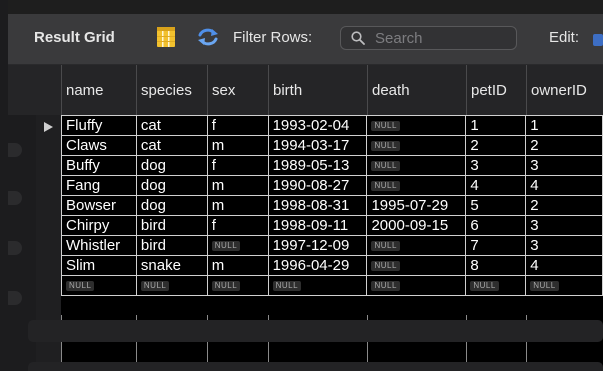 This screenshot has height=371, width=603. Describe the element at coordinates (564, 90) in the screenshot. I see `column-header-ownerid: ownerID` at that location.